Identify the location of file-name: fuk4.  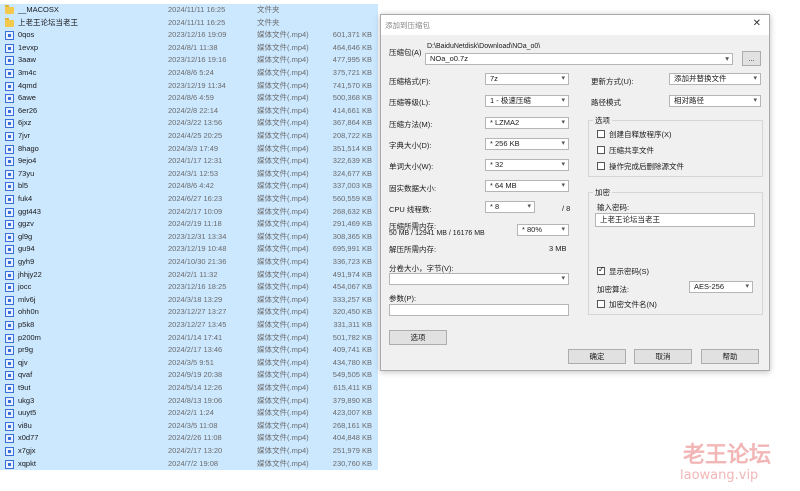
(25, 198).